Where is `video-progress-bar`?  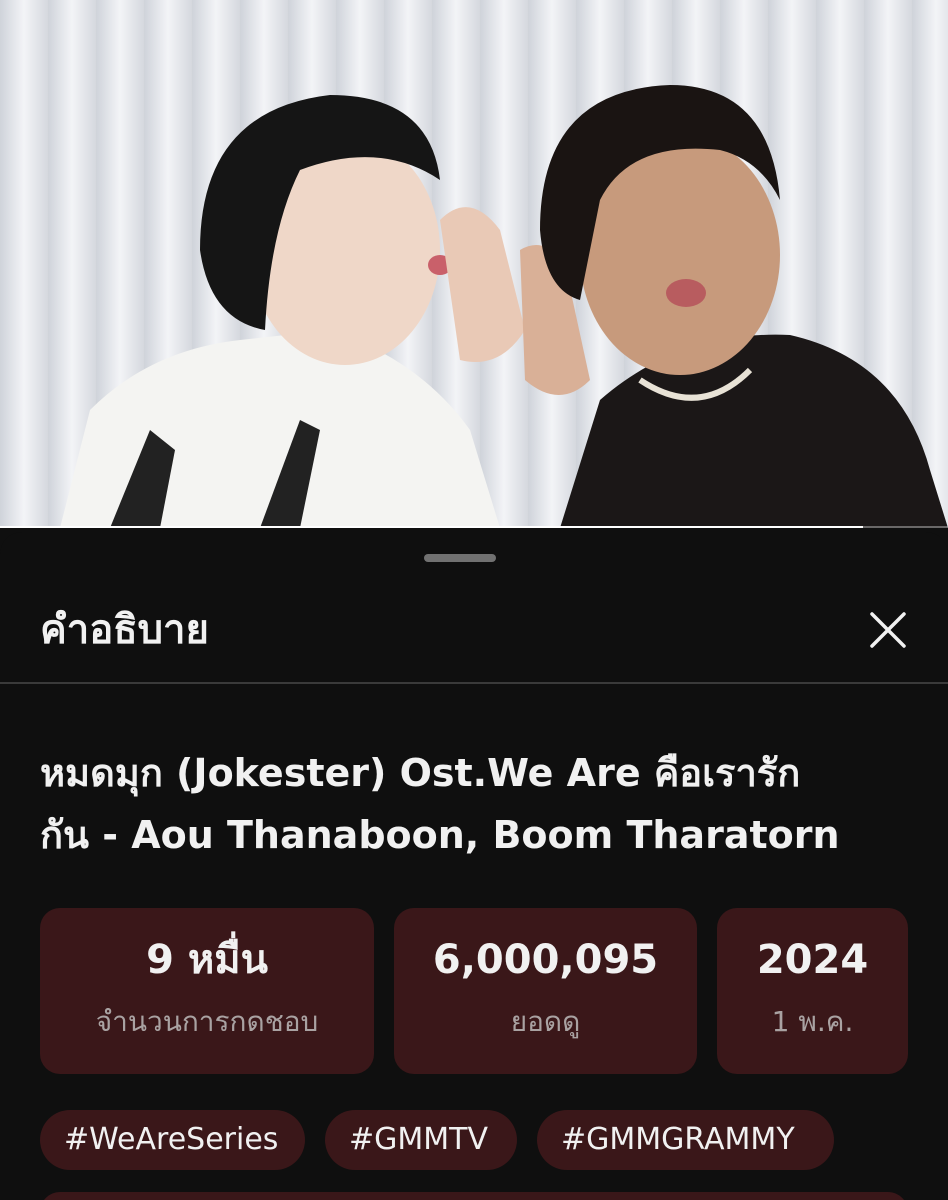 video-progress-bar is located at coordinates (474, 527).